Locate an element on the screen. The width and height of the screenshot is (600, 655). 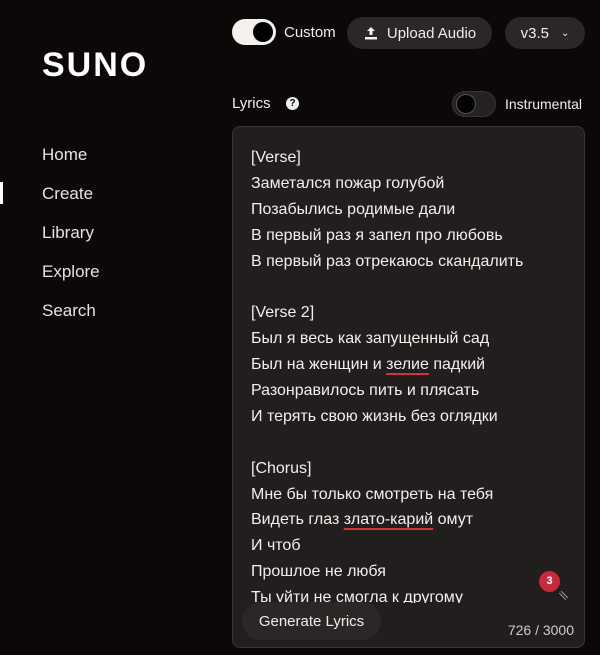
line-text: [Chorus] is located at coordinates (281, 468).